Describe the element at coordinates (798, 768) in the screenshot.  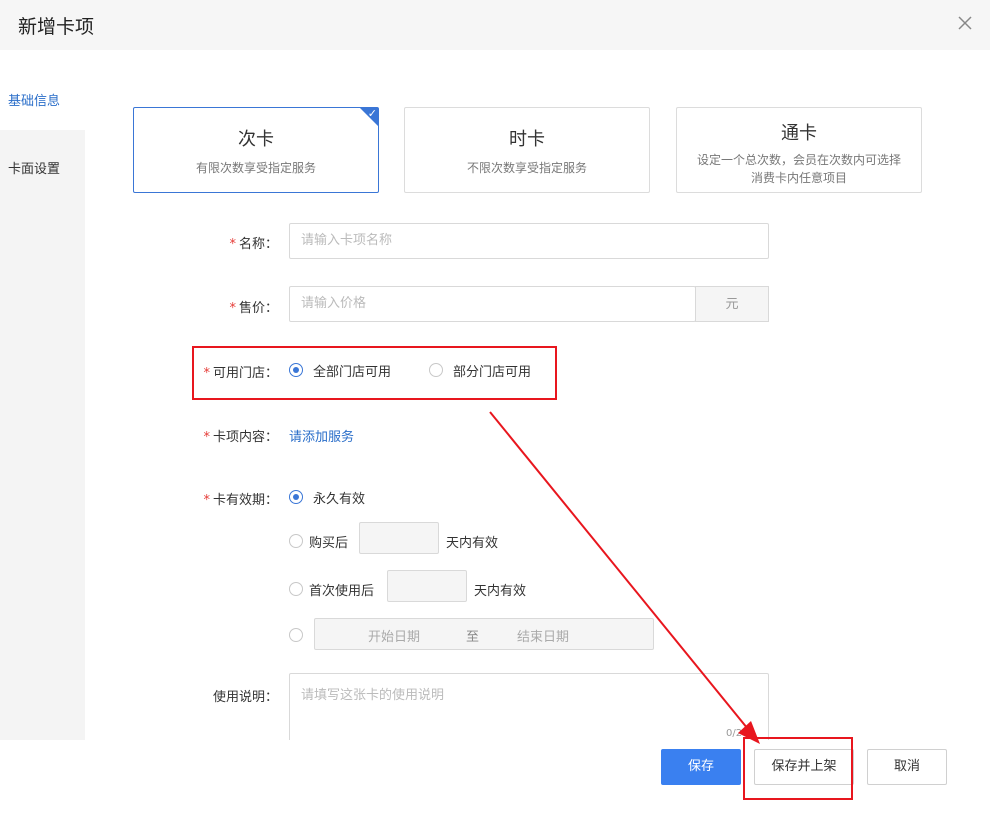
I see `annotation-box-save-publish` at that location.